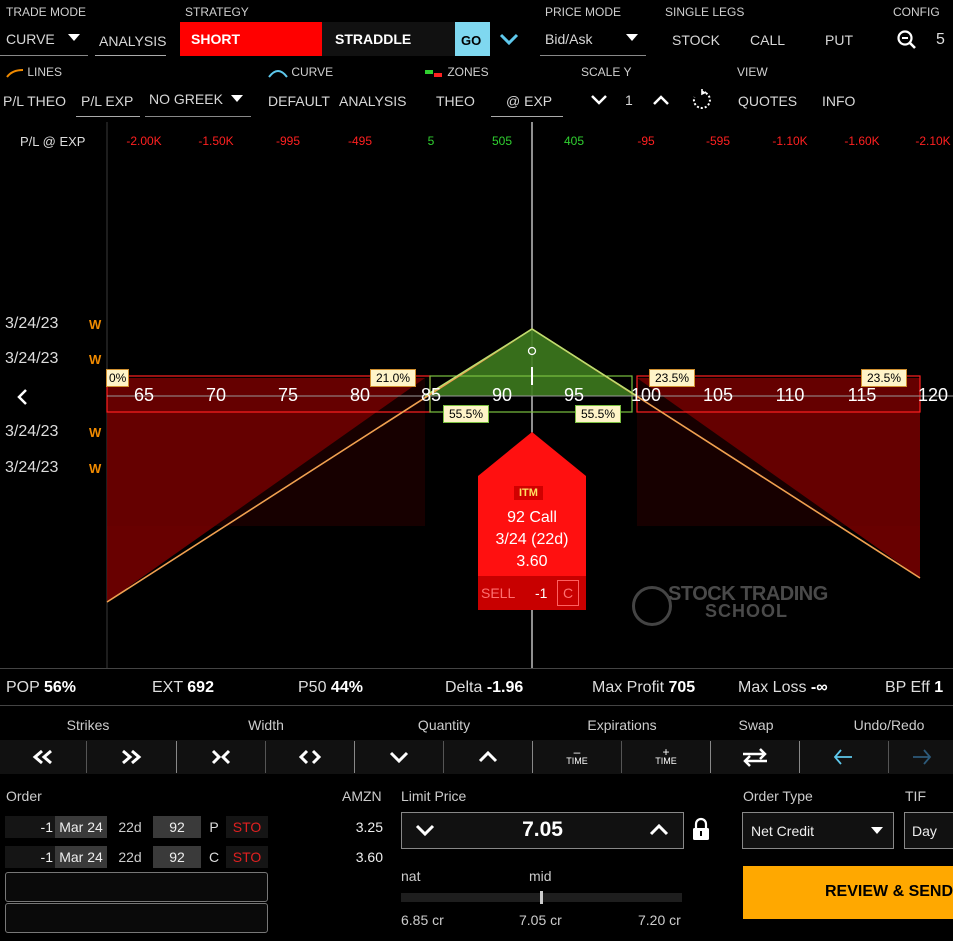 The image size is (953, 941). I want to click on expiration-earlier-button: – TIME, so click(577, 757).